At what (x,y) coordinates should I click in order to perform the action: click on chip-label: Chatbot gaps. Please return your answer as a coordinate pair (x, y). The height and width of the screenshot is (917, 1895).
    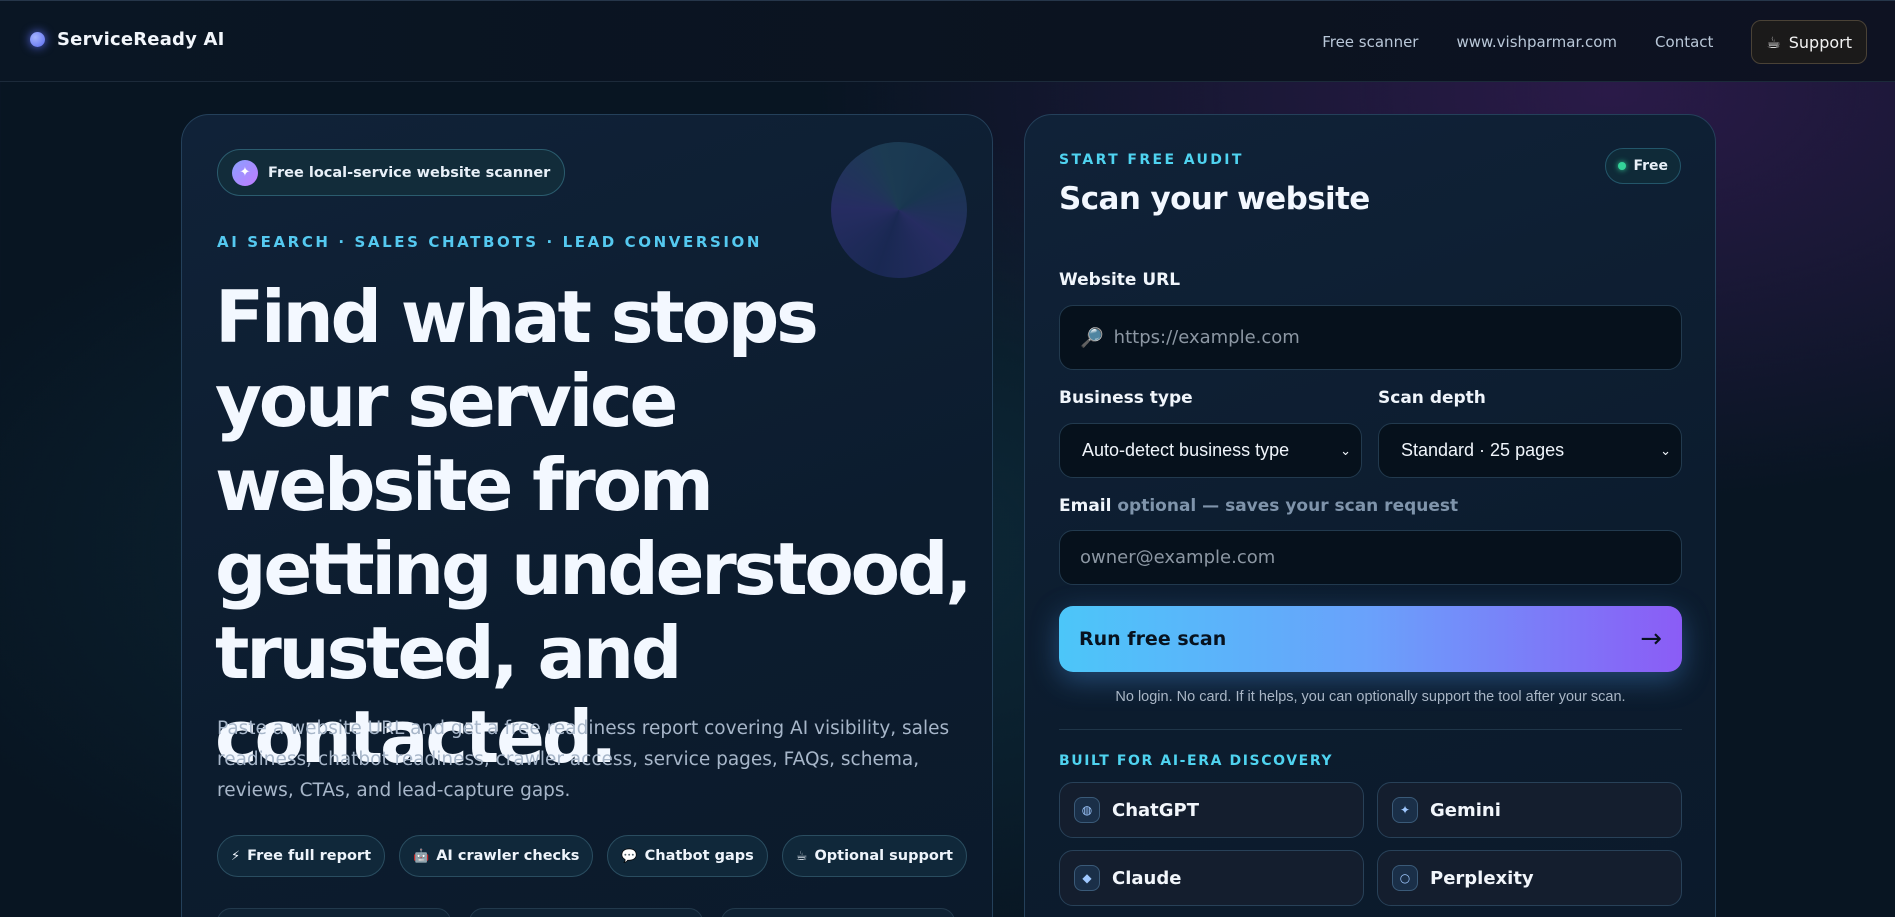
    Looking at the image, I should click on (699, 856).